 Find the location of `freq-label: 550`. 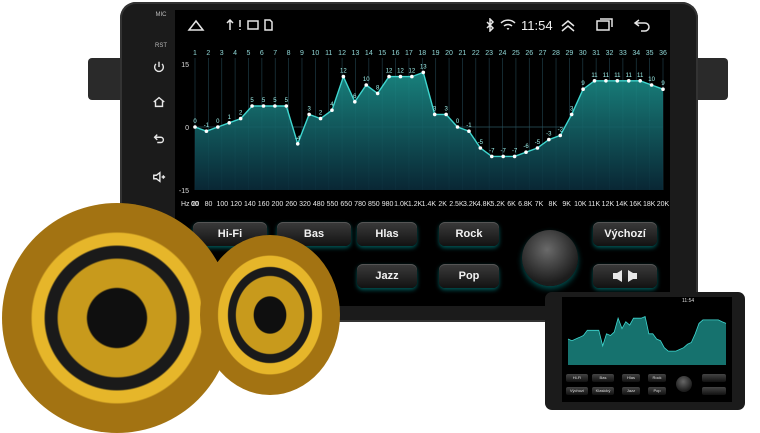

freq-label: 550 is located at coordinates (333, 204).